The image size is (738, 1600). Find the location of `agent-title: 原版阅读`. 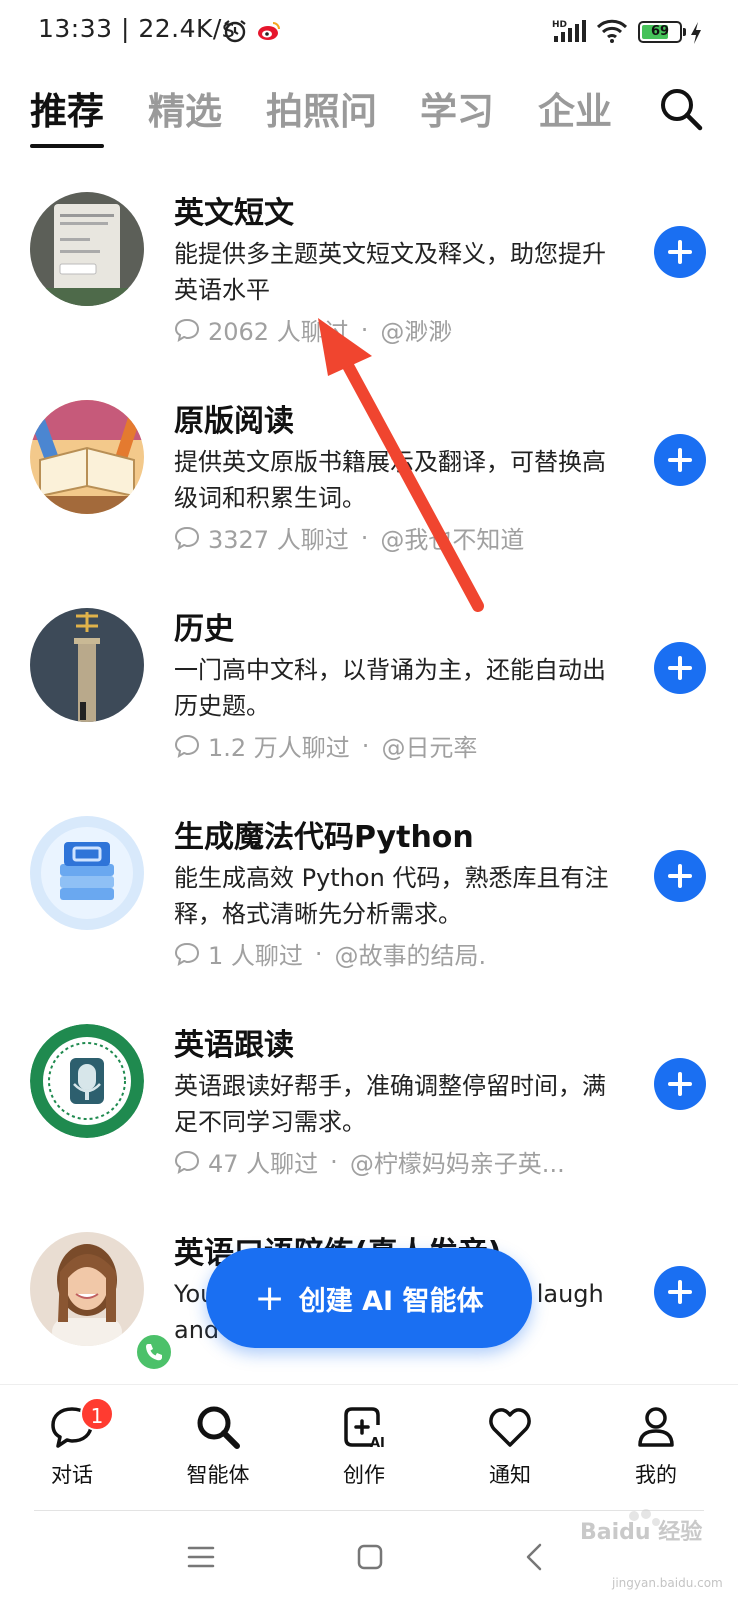

agent-title: 原版阅读 is located at coordinates (234, 421).